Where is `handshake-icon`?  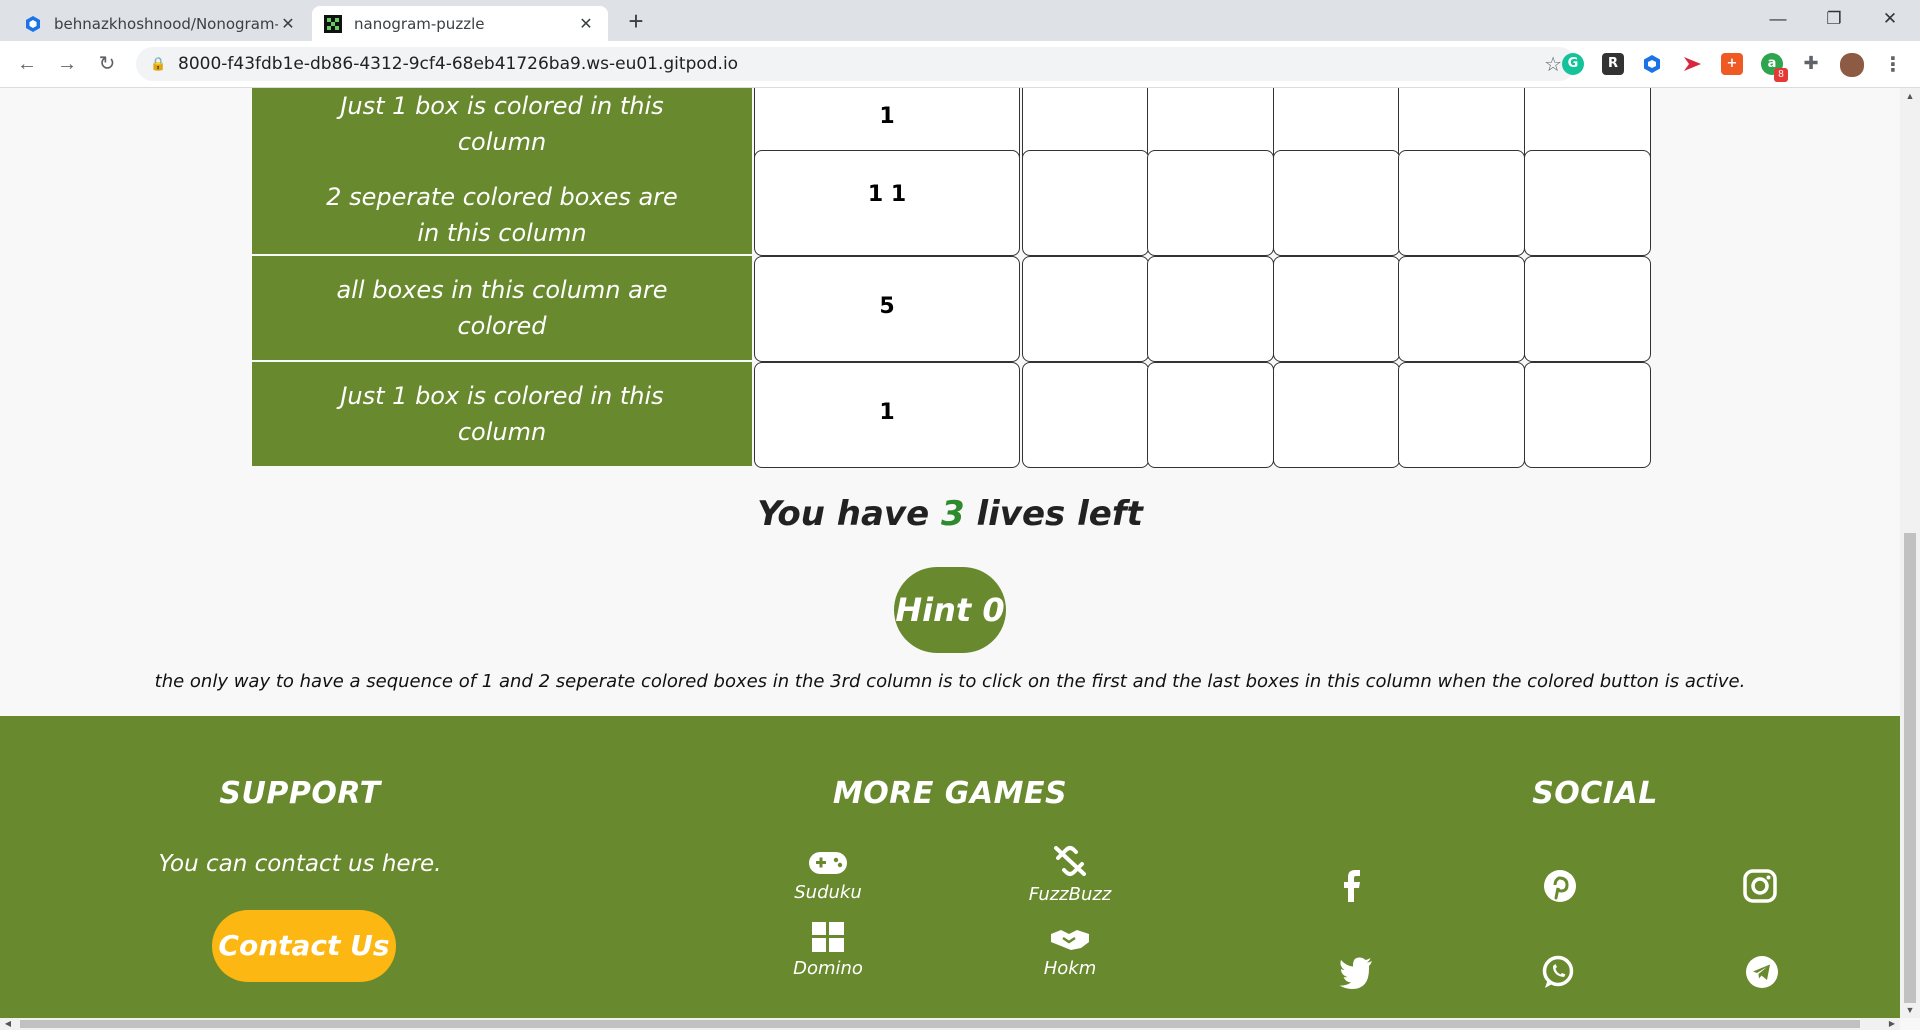 handshake-icon is located at coordinates (1070, 940).